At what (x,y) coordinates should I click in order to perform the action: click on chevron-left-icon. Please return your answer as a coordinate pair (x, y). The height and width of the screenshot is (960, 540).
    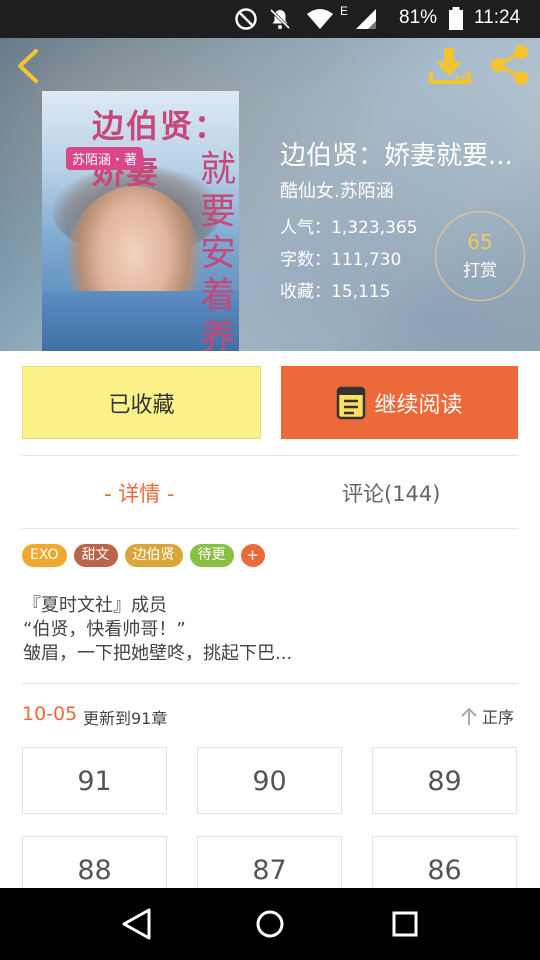
    Looking at the image, I should click on (28, 66).